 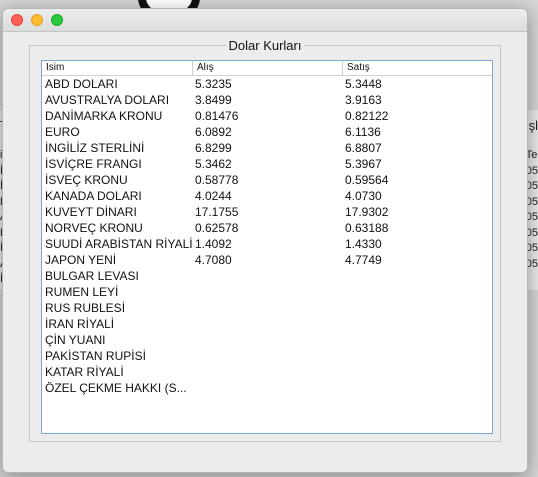 I want to click on table-header: Isim Alış Satış, so click(x=267, y=68).